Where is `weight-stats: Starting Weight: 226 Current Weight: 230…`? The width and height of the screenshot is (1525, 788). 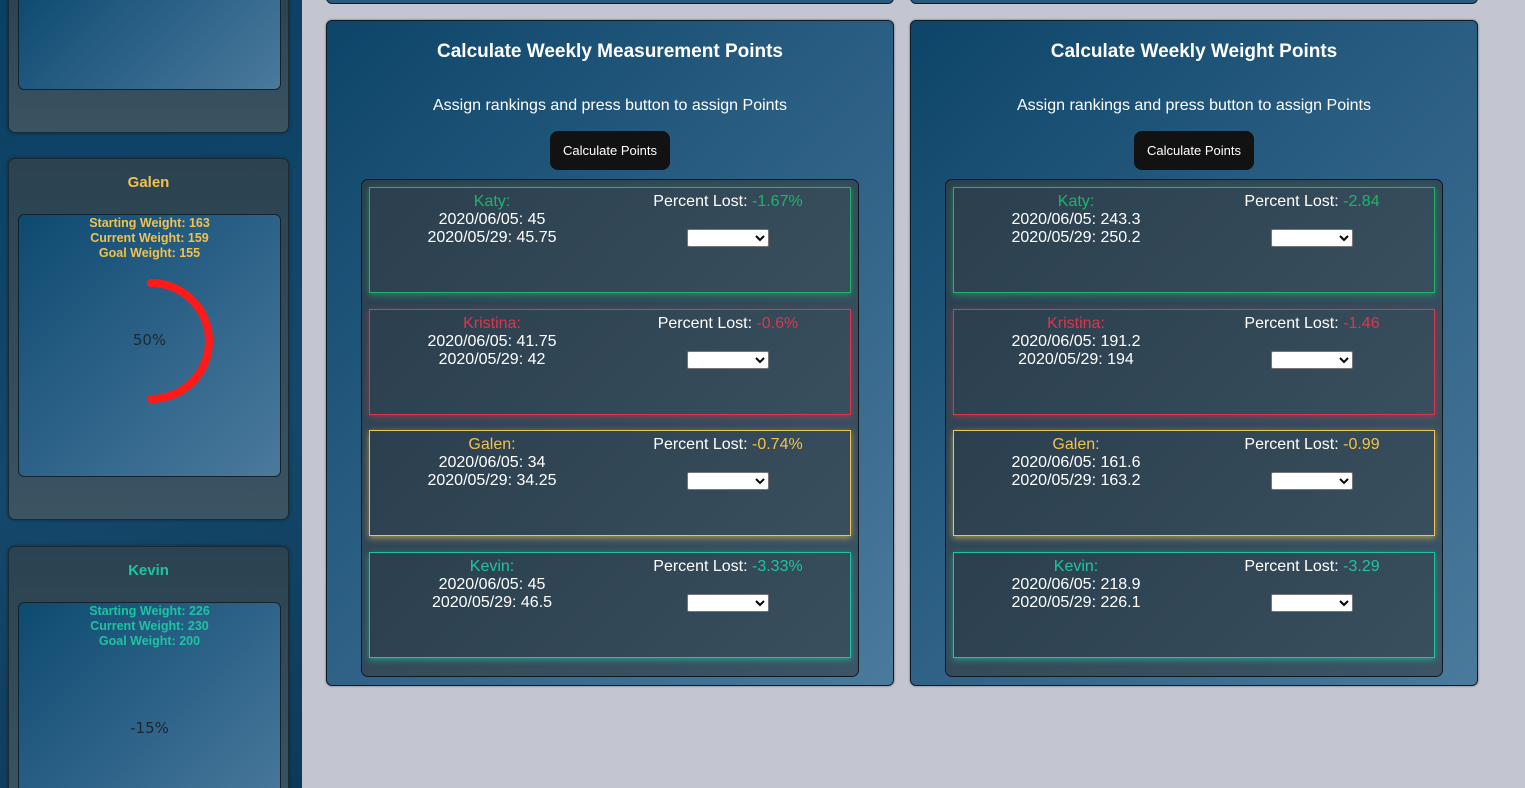 weight-stats: Starting Weight: 226 Current Weight: 230… is located at coordinates (149, 626).